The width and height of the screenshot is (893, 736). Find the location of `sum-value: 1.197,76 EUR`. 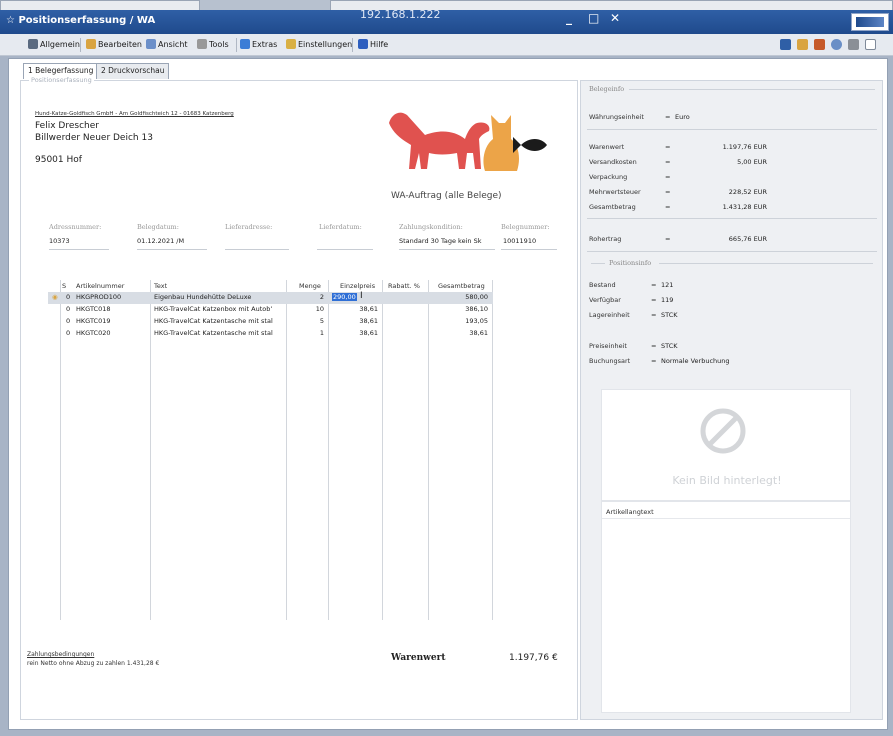

sum-value: 1.197,76 EUR is located at coordinates (744, 147).